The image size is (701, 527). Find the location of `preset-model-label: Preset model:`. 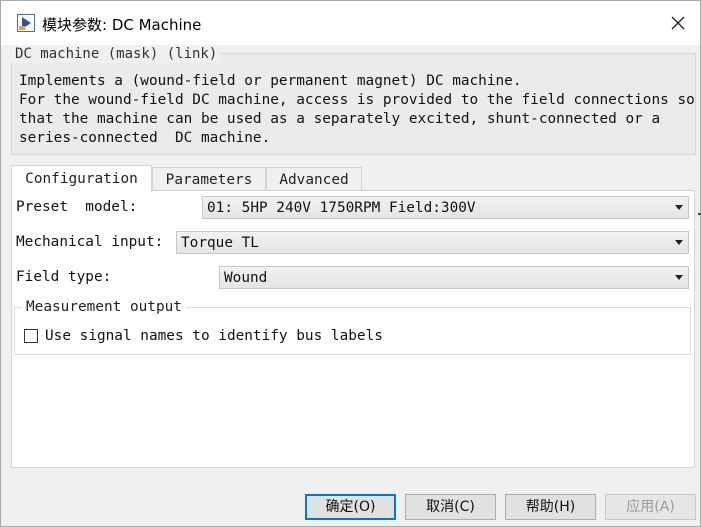

preset-model-label: Preset model: is located at coordinates (77, 207).